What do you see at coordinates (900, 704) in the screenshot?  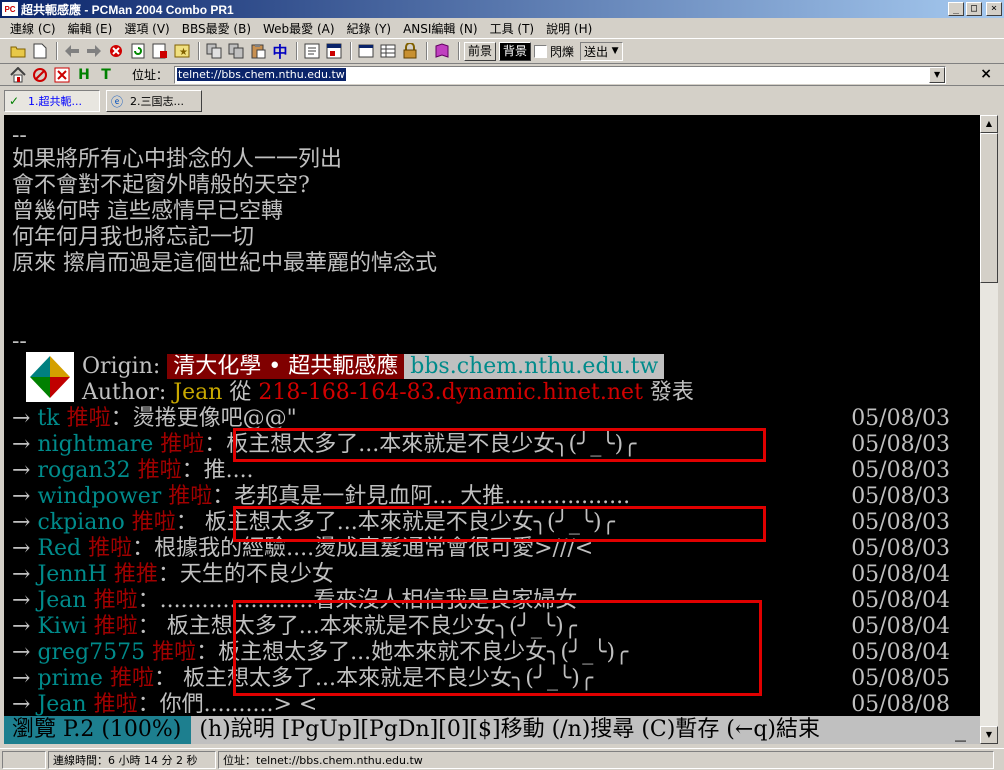 I see `push-date: 05/08/08` at bounding box center [900, 704].